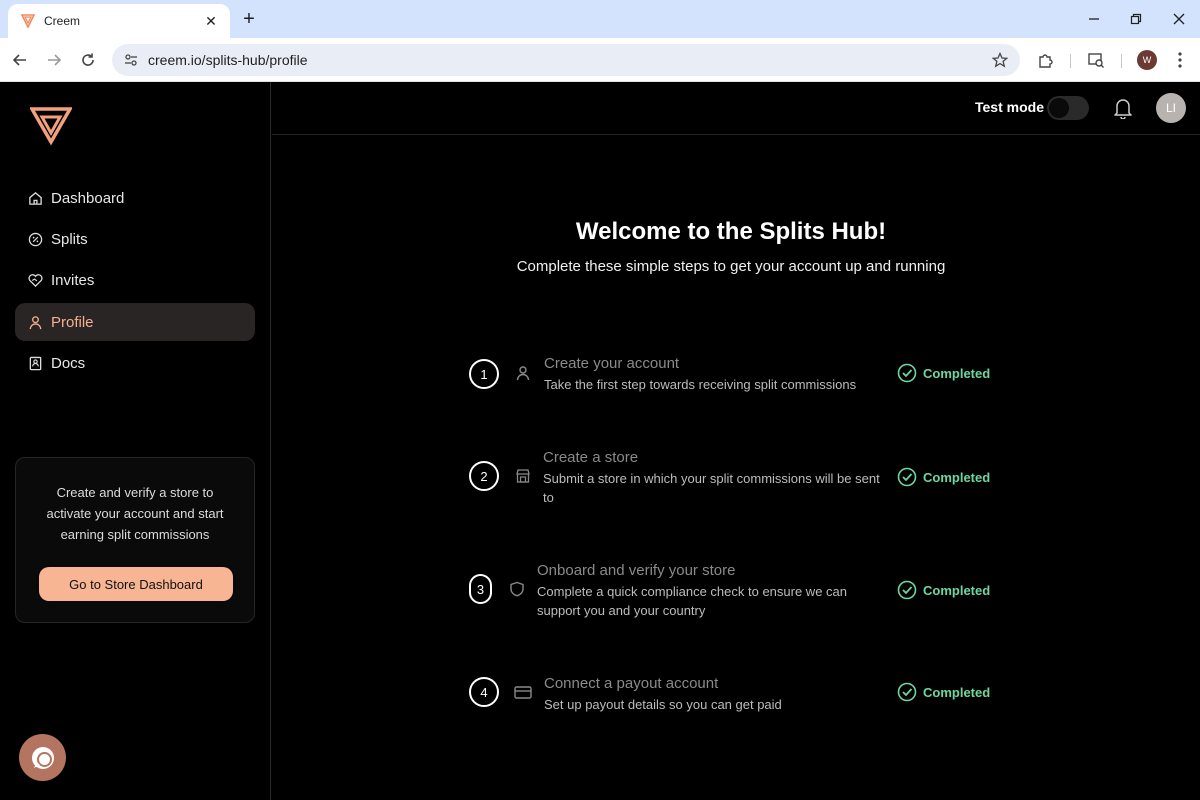  I want to click on top-bar: Test mode LI, so click(736, 108).